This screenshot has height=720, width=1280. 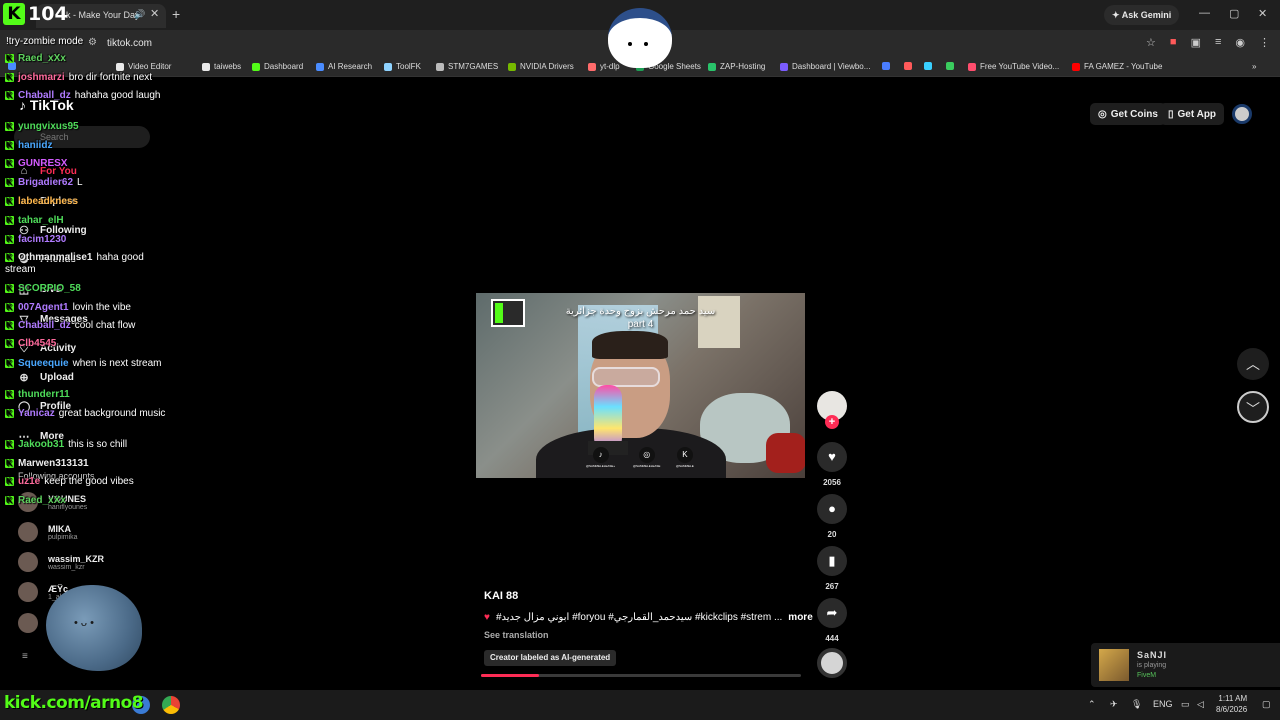 I want to click on chat-message: Kjoshmarzi bro dir fortnite next, so click(x=87, y=78).